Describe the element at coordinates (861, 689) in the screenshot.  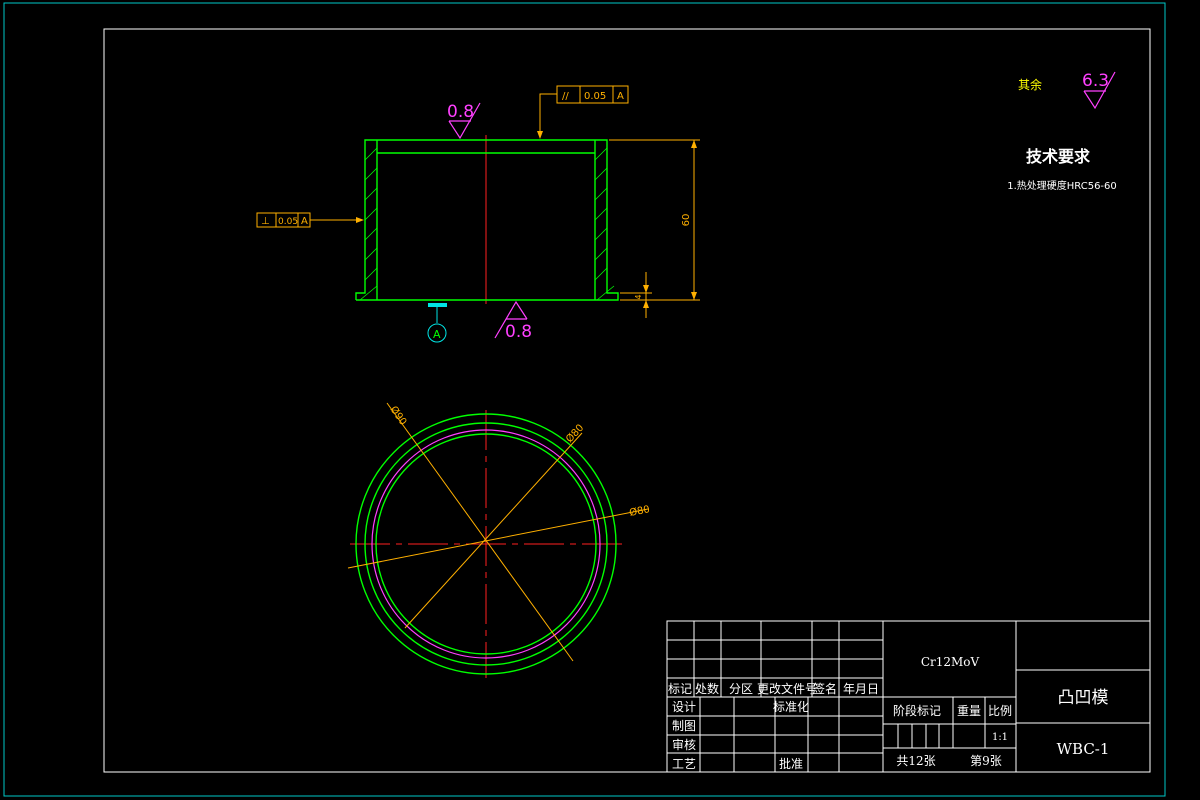
I see `tb-header-date: 年月日` at that location.